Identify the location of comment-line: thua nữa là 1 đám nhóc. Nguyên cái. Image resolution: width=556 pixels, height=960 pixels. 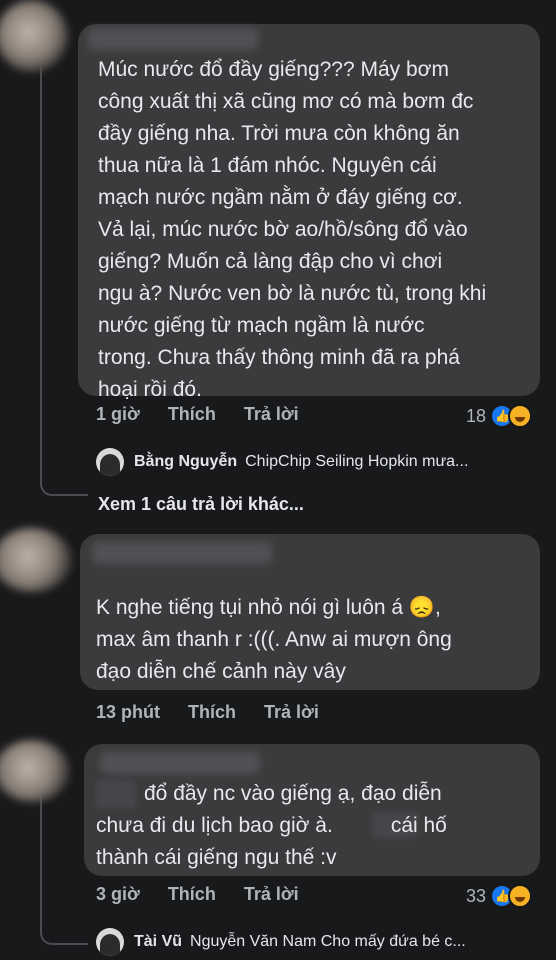
(267, 165).